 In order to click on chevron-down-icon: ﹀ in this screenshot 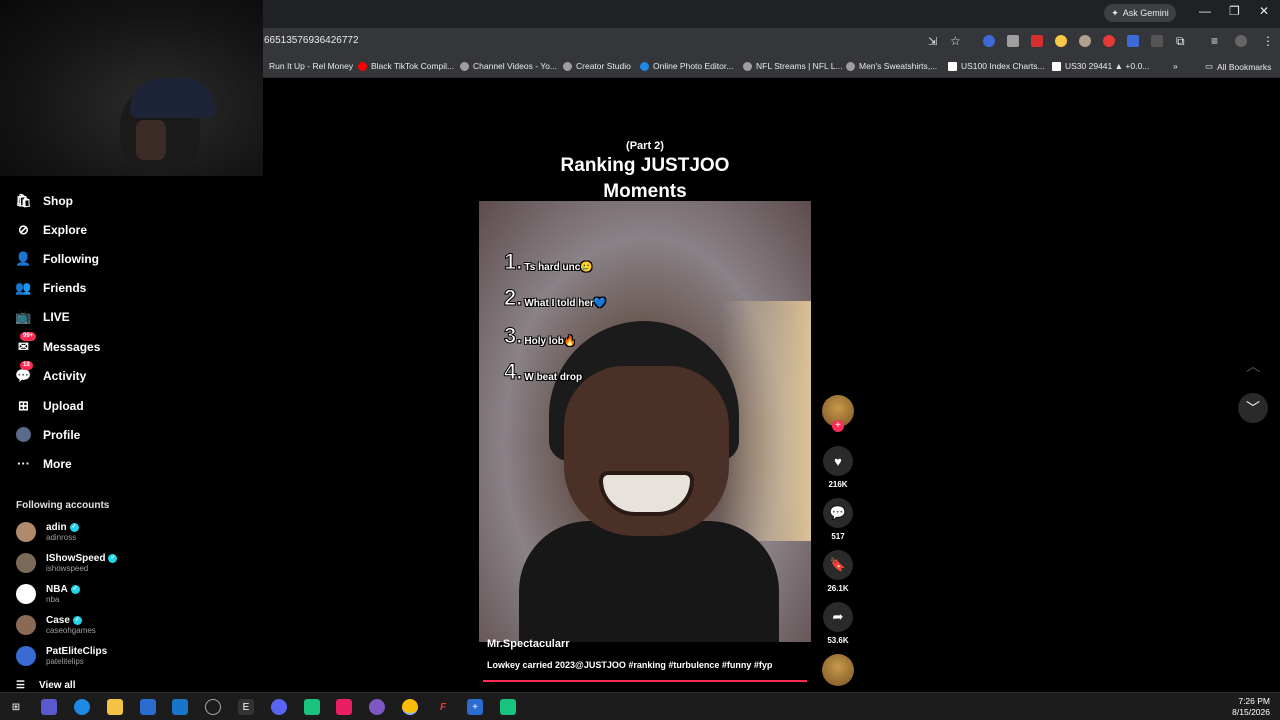, I will do `click(1253, 408)`.